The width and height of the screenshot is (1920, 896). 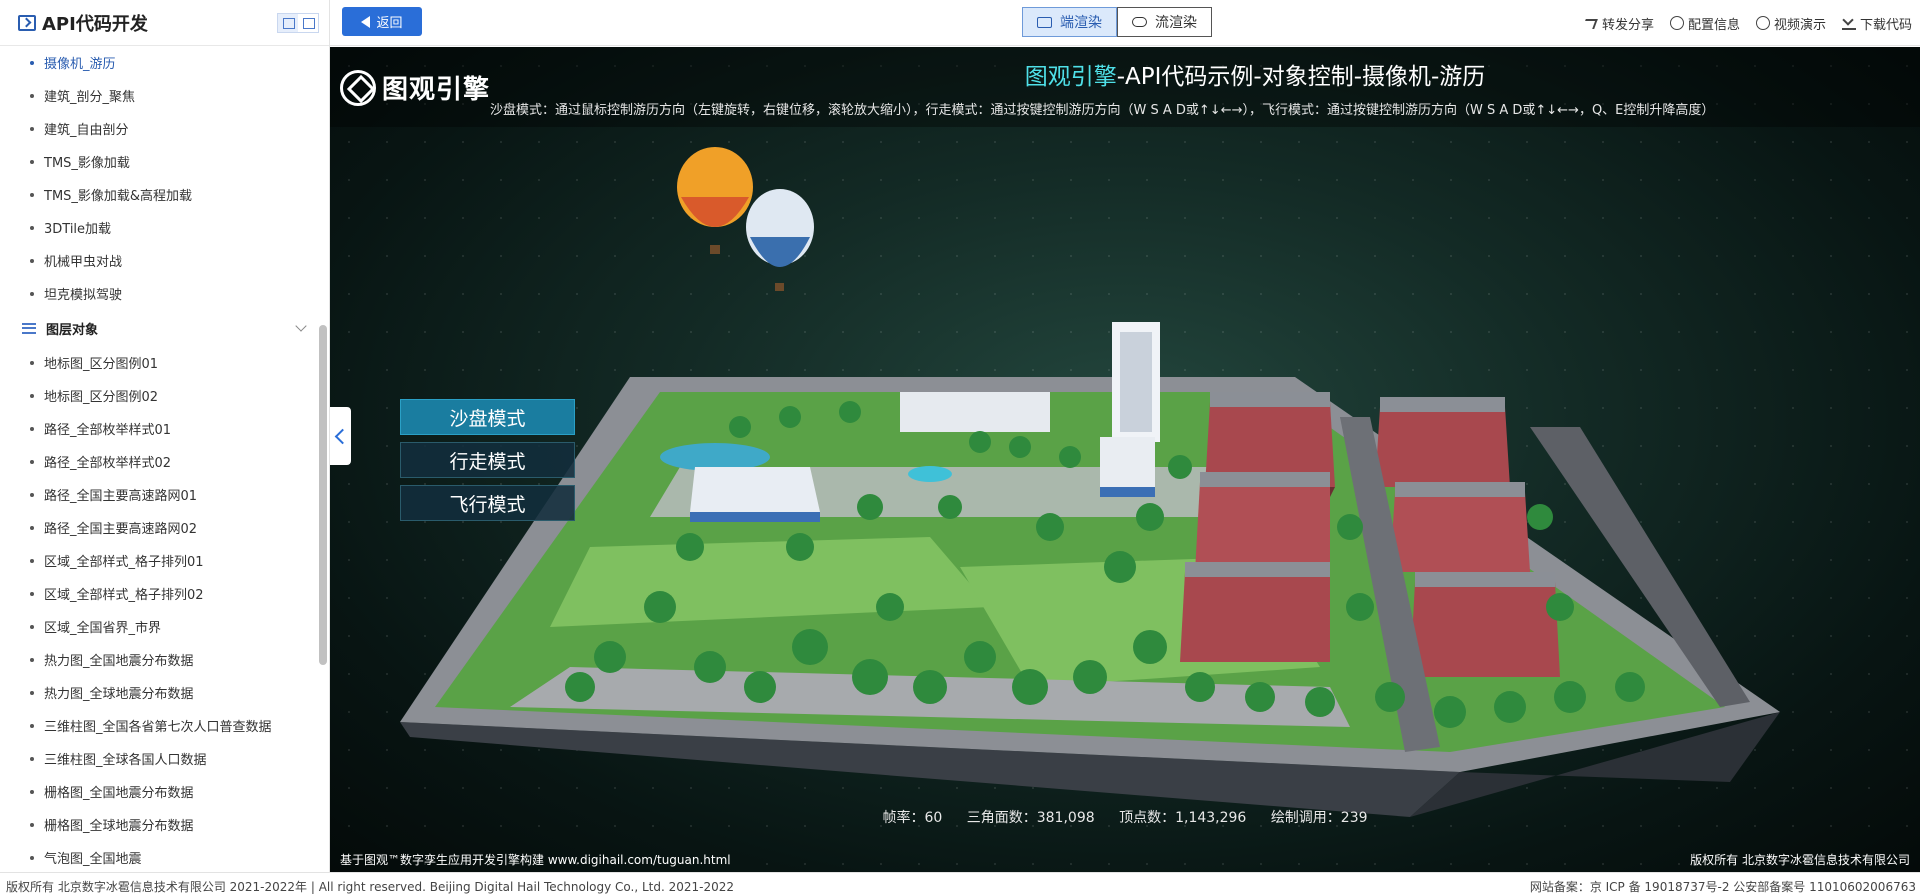 I want to click on share-icon, so click(x=1591, y=23).